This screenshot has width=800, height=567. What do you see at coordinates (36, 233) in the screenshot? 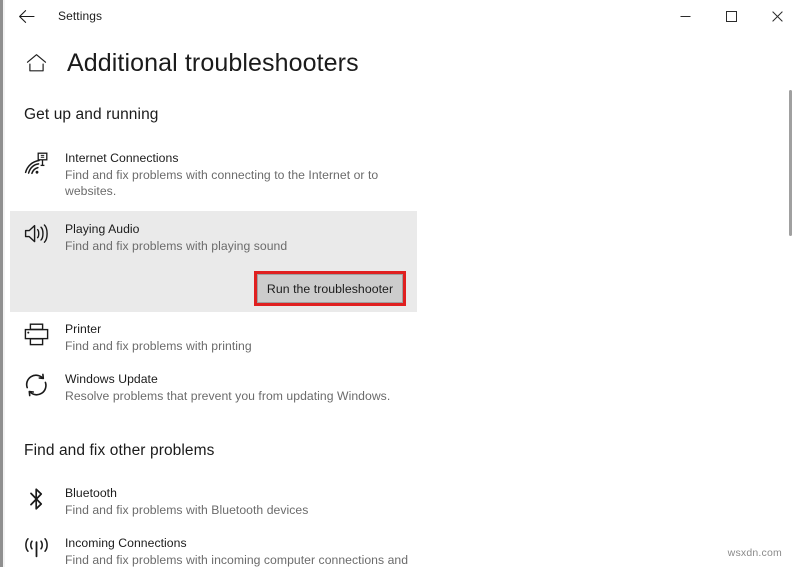
I see `playing-audio-icon` at bounding box center [36, 233].